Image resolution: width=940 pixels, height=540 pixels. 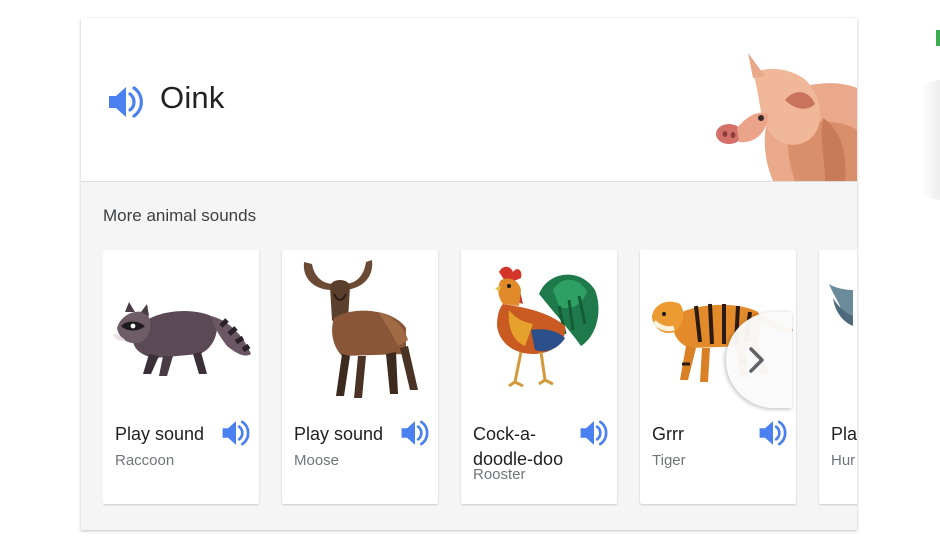 What do you see at coordinates (145, 460) in the screenshot?
I see `animal-name-label: Raccoon` at bounding box center [145, 460].